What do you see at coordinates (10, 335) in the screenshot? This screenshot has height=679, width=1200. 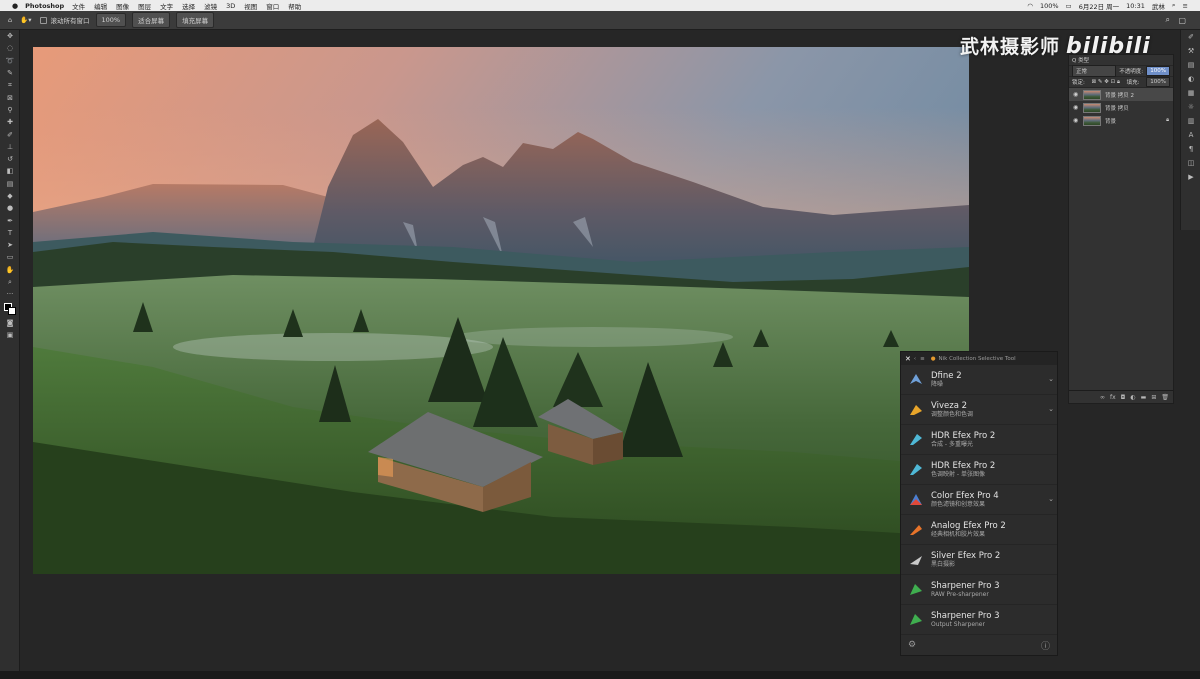 I see `screen-mode-icon: ▣` at bounding box center [10, 335].